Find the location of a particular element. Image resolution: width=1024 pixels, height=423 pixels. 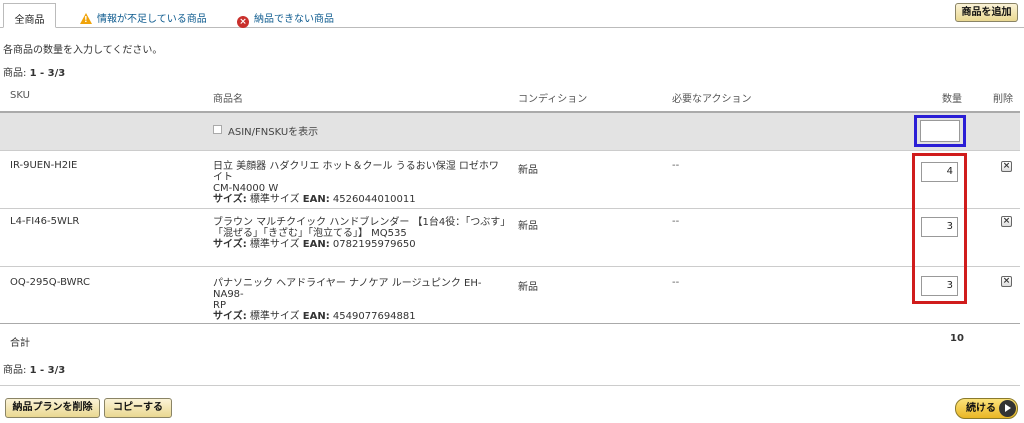

product-3-name-line-2: RP is located at coordinates (219, 305).